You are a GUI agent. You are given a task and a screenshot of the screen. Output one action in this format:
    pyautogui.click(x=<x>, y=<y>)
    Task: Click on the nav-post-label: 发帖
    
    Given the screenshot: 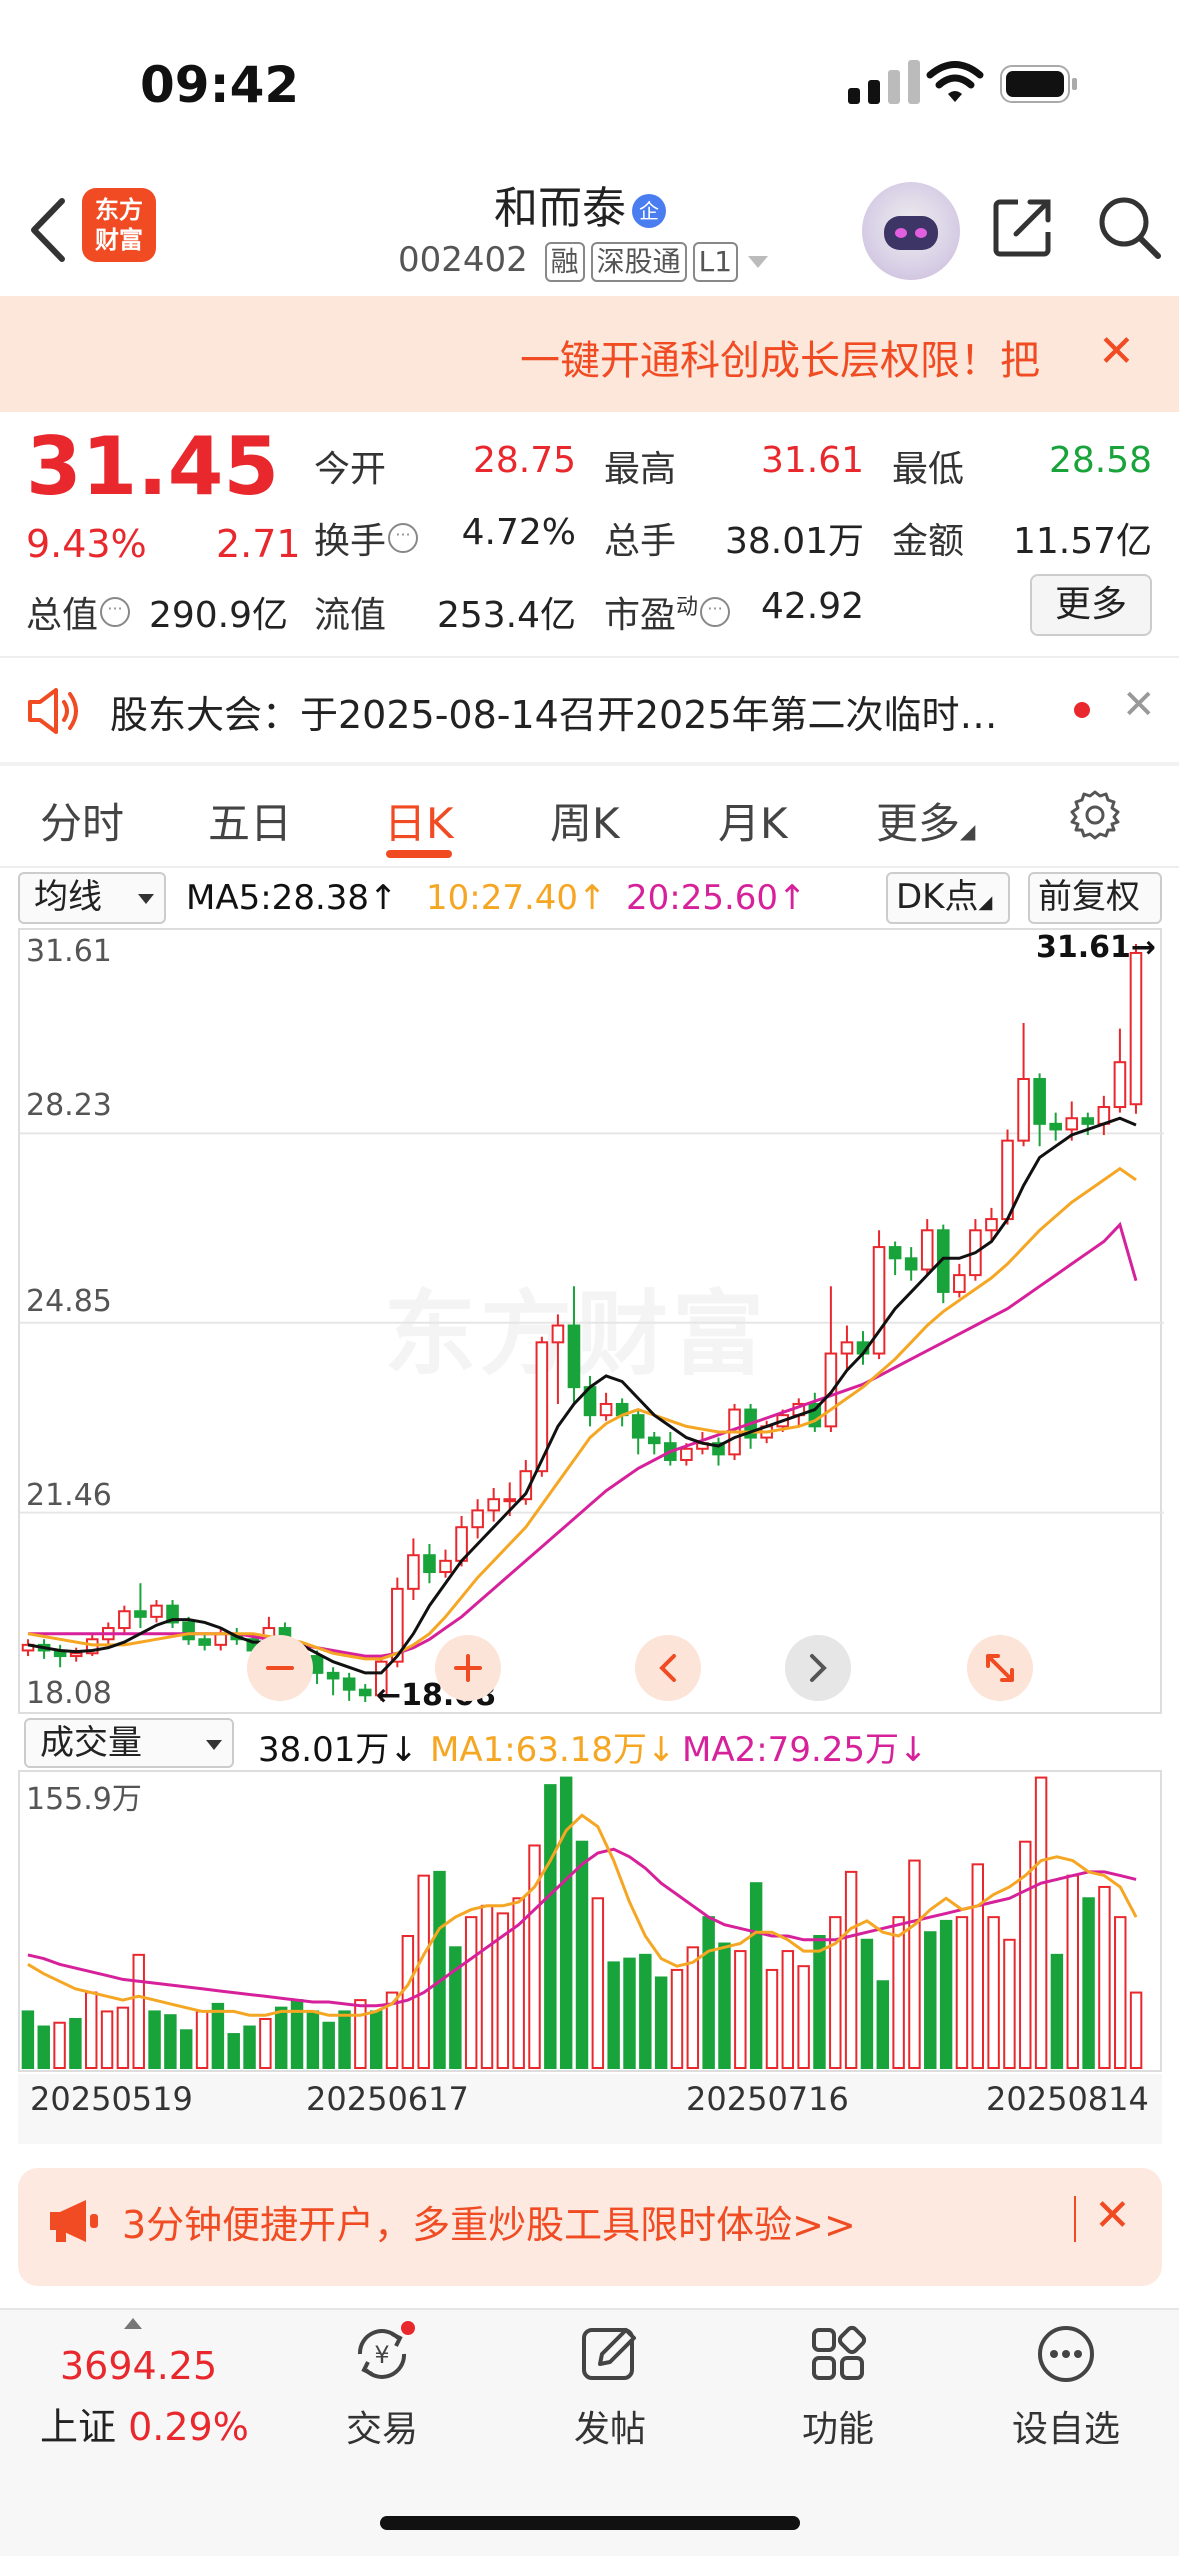 What is the action you would take?
    pyautogui.click(x=609, y=2429)
    